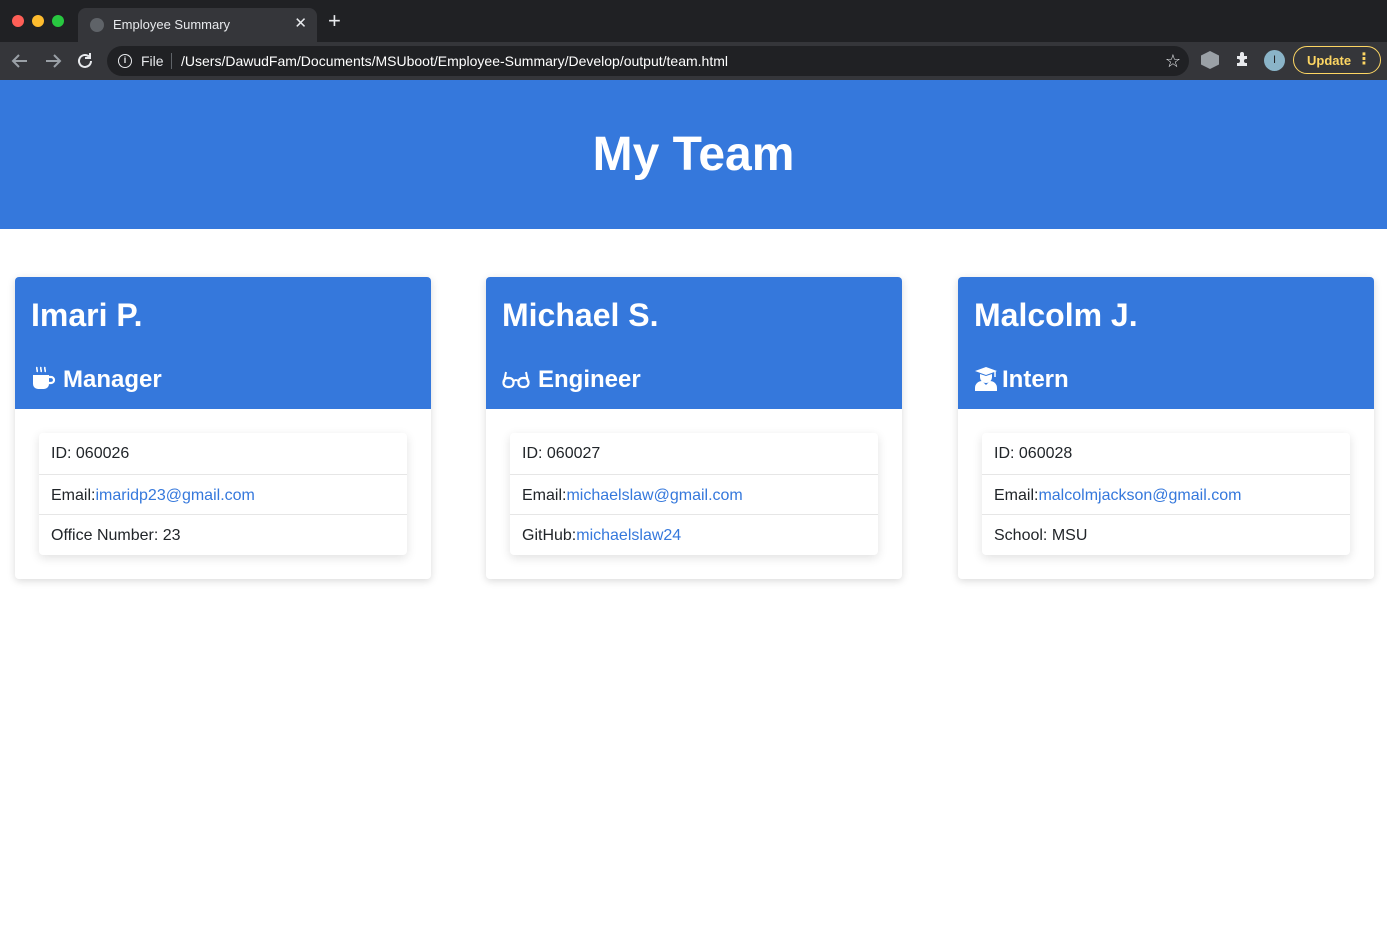  I want to click on school-row: School: MSU, so click(1166, 534).